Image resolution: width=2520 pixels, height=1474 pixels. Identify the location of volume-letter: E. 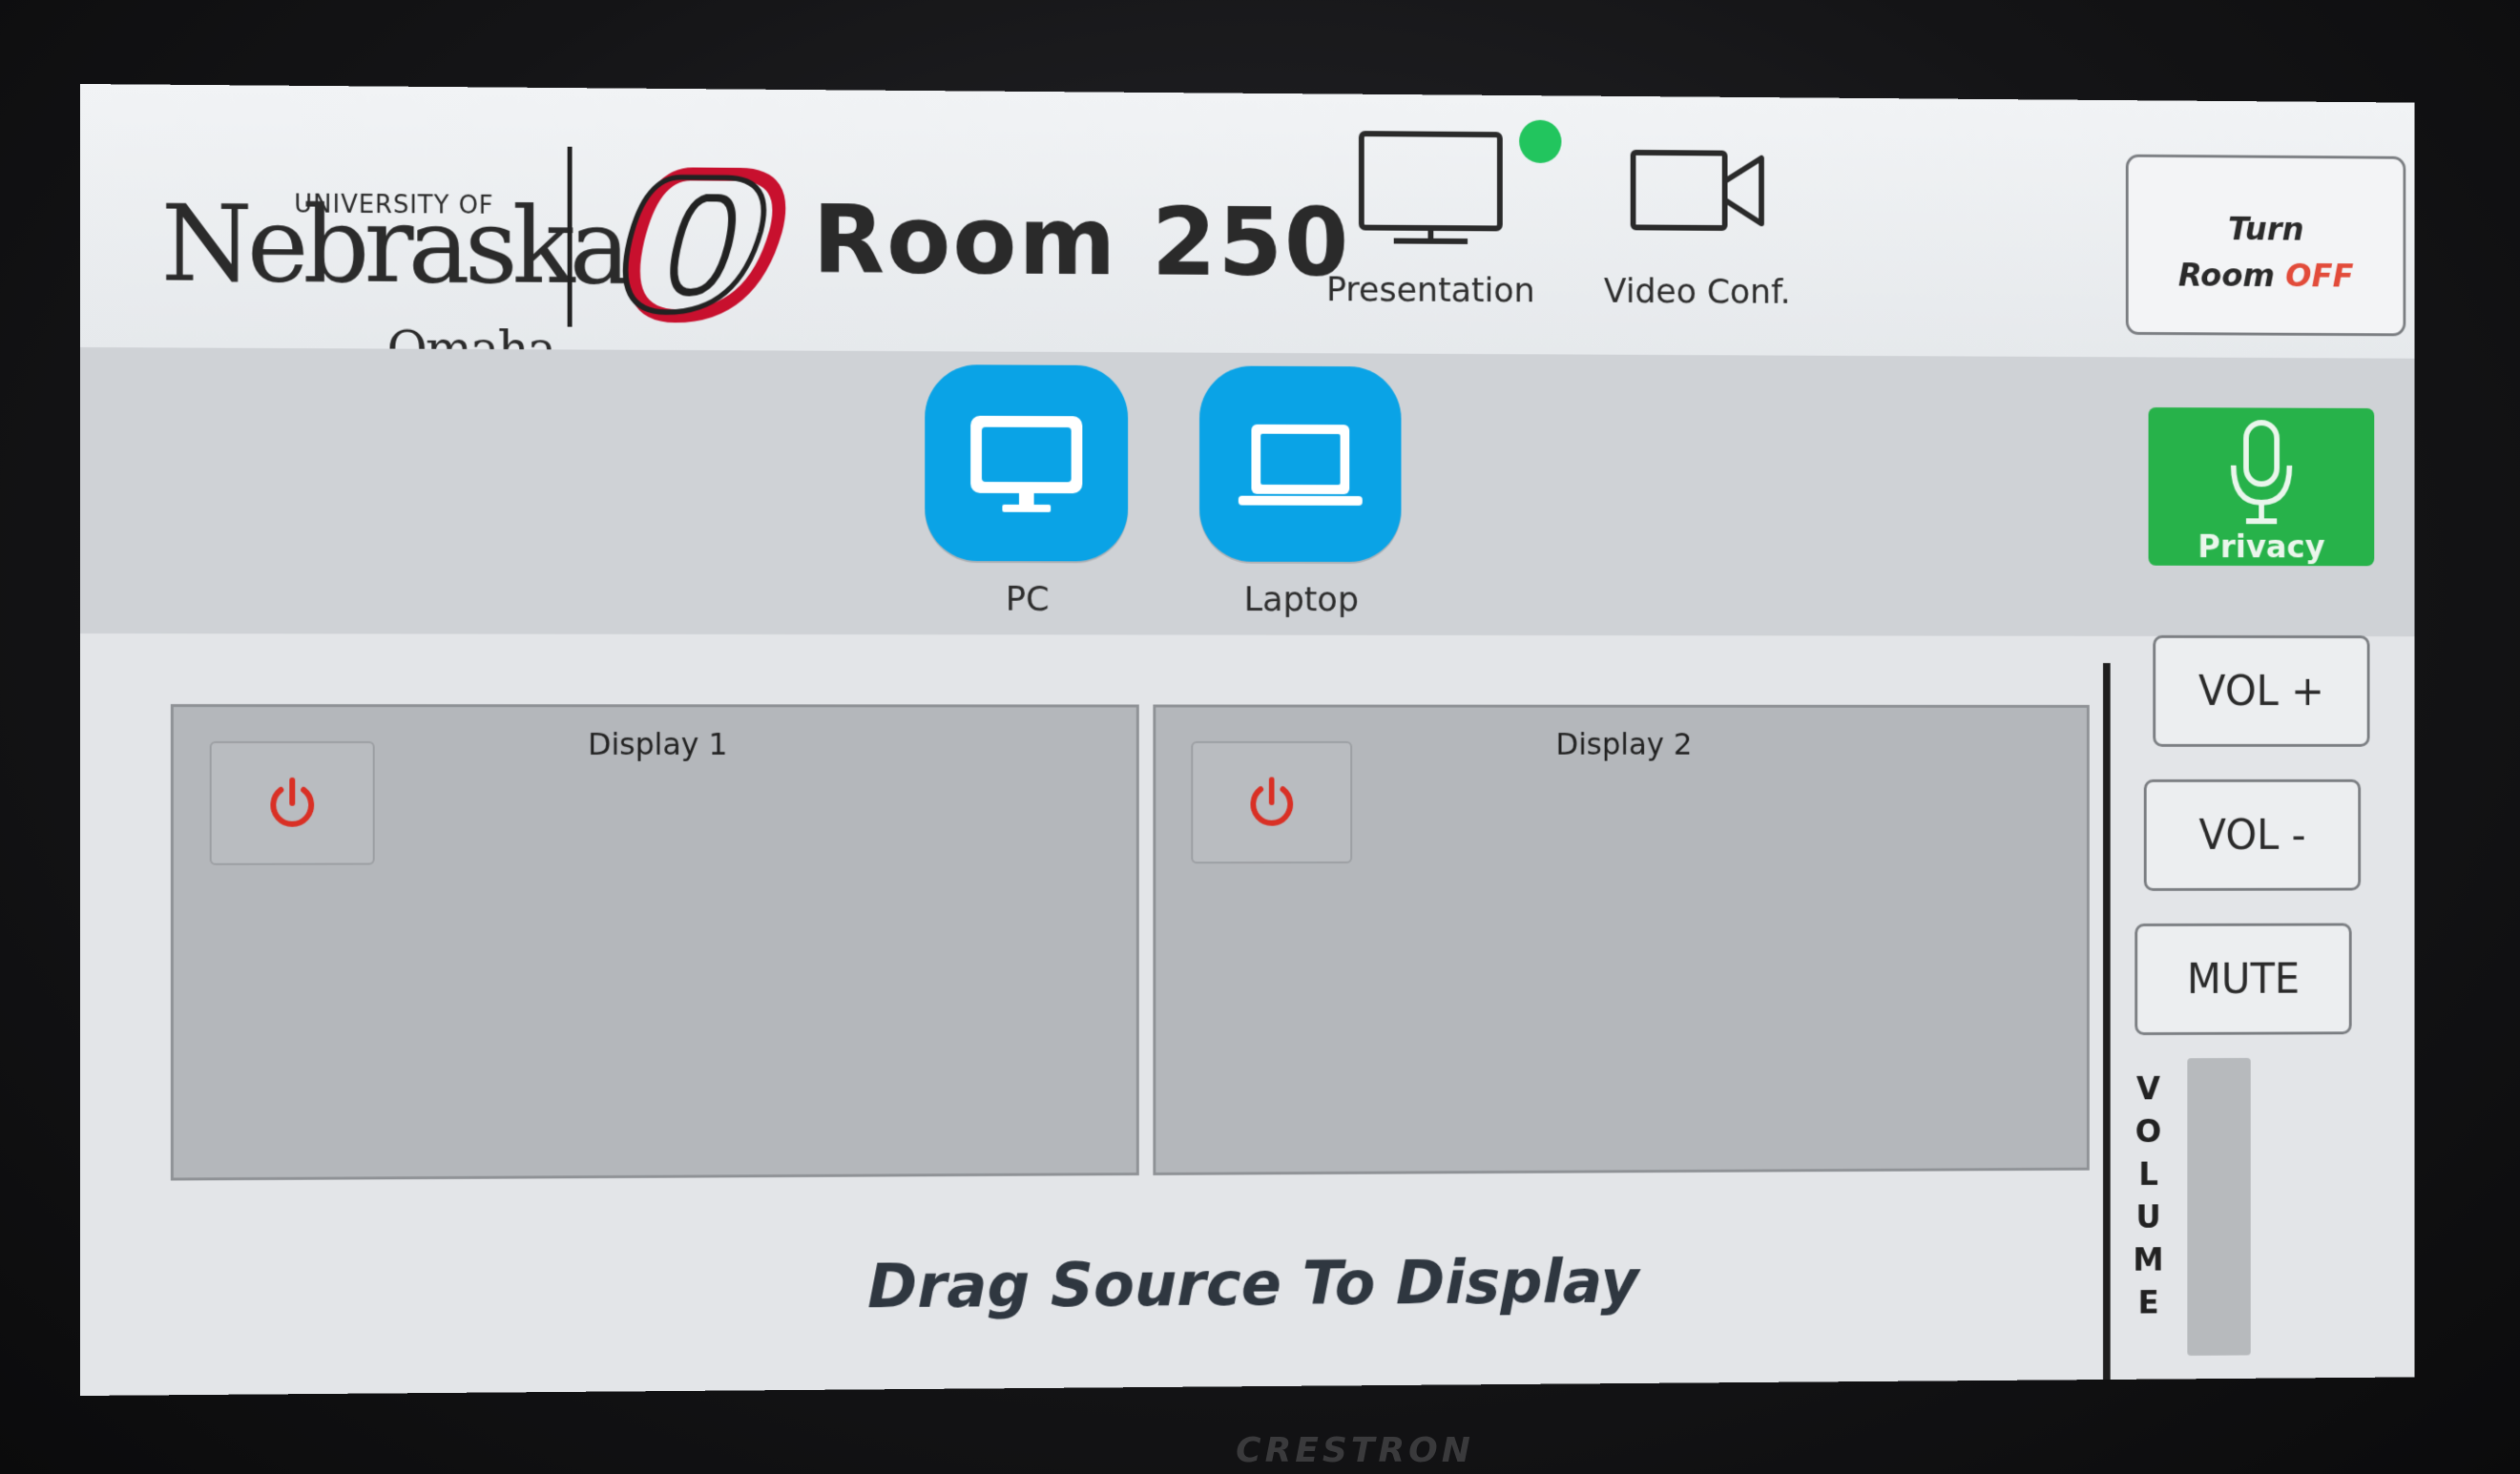
(2148, 1303).